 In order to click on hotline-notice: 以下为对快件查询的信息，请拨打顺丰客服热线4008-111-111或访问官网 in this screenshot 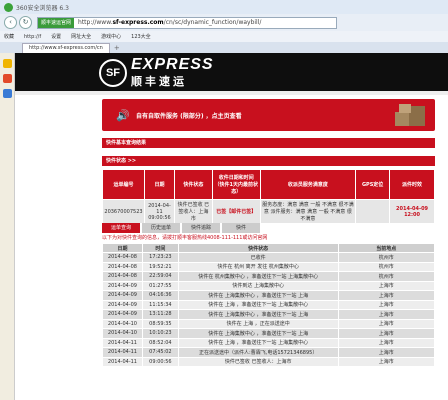, I will do `click(185, 238)`.